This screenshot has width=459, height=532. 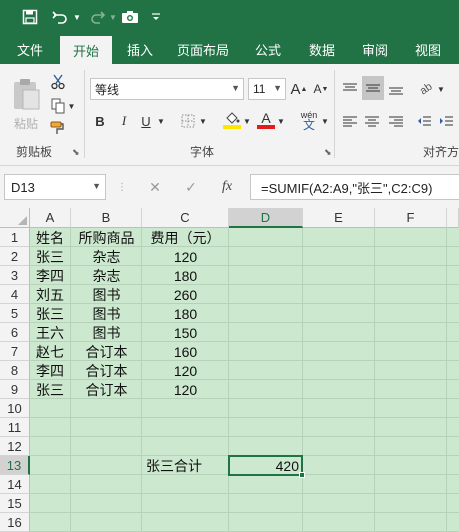 What do you see at coordinates (203, 49) in the screenshot?
I see `tab-page-layout: 页面布局` at bounding box center [203, 49].